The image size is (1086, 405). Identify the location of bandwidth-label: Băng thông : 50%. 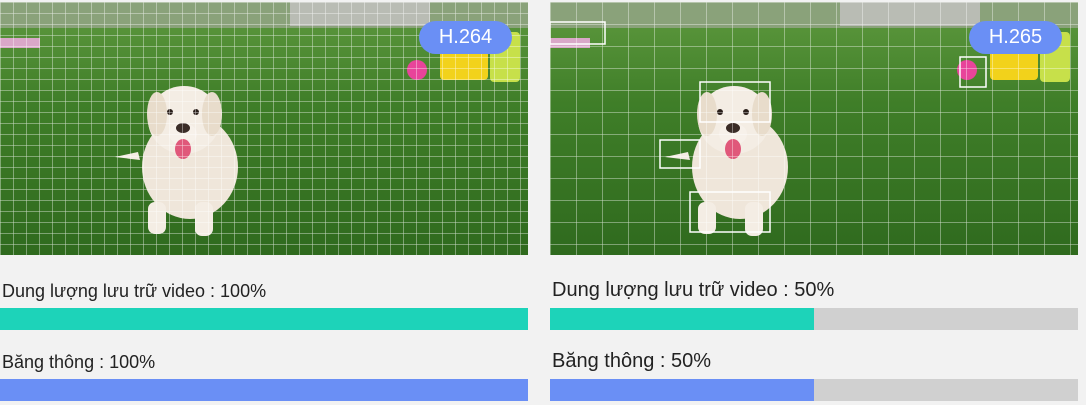
(632, 361).